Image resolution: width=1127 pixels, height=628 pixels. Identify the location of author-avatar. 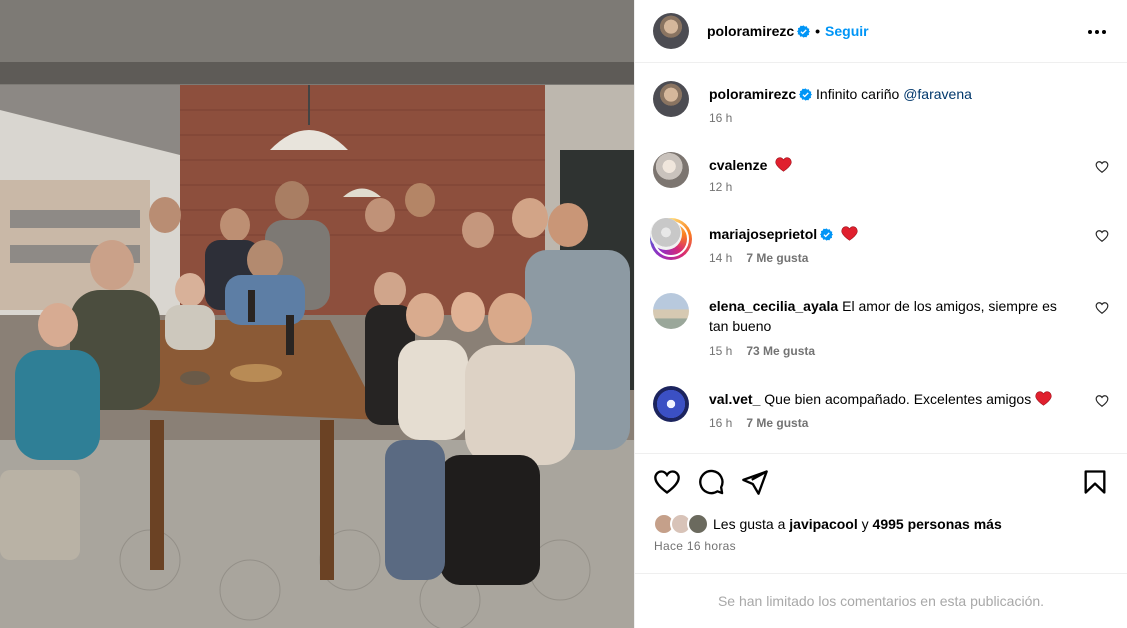
(671, 31).